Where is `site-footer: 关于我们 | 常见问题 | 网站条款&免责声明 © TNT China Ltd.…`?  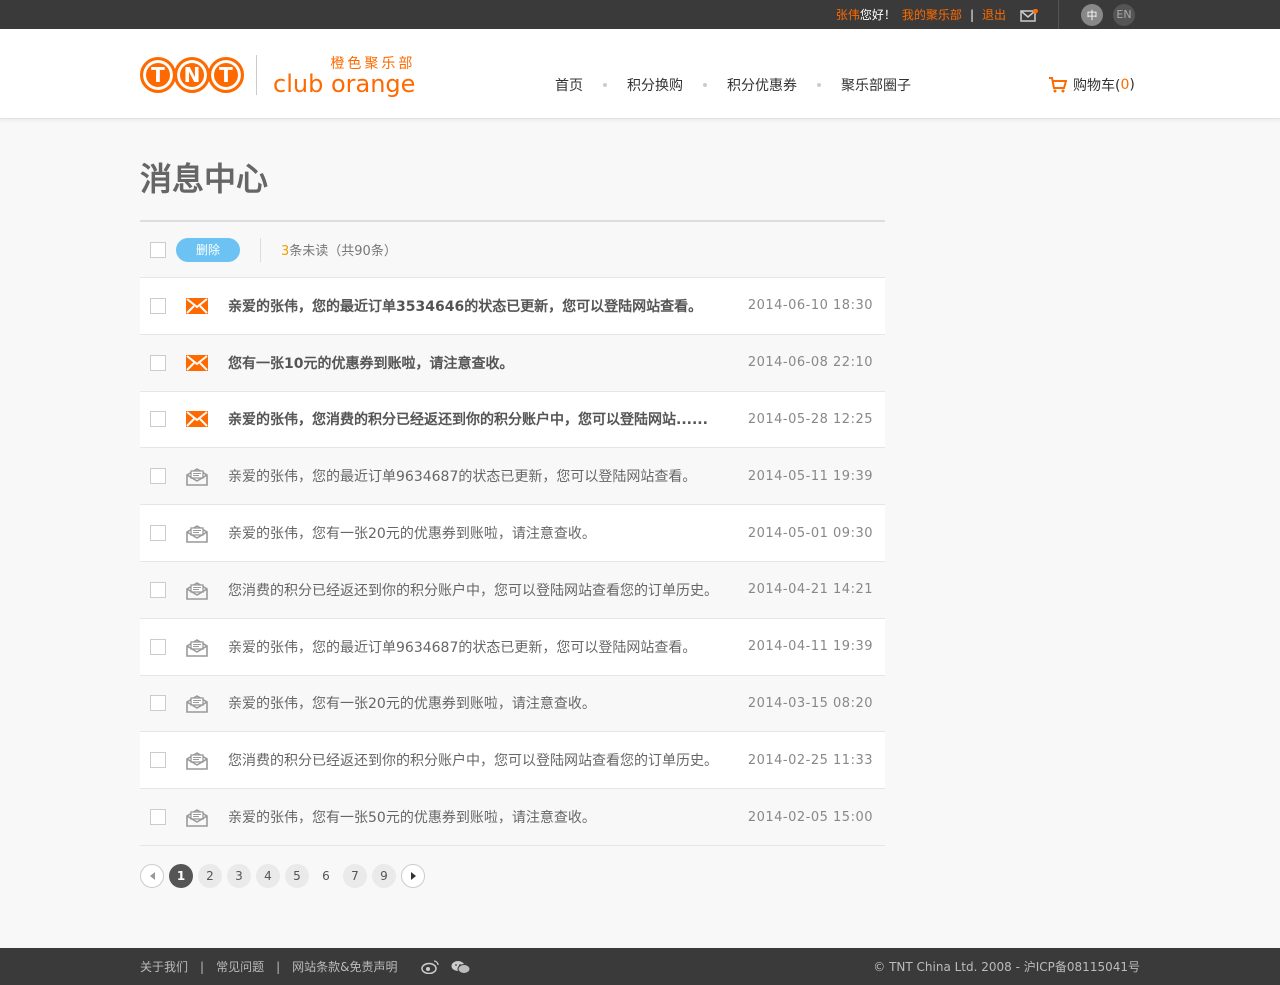
site-footer: 关于我们 | 常见问题 | 网站条款&免责声明 © TNT China Ltd.… is located at coordinates (640, 966).